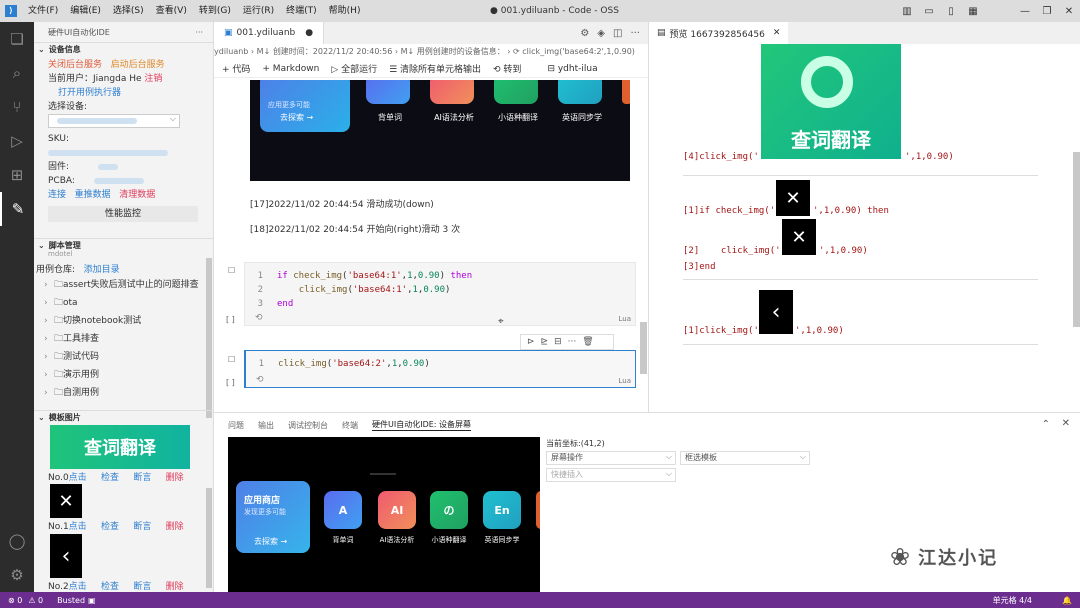  Describe the element at coordinates (43, 11) in the screenshot. I see `menu-file: 文件(F)` at that location.